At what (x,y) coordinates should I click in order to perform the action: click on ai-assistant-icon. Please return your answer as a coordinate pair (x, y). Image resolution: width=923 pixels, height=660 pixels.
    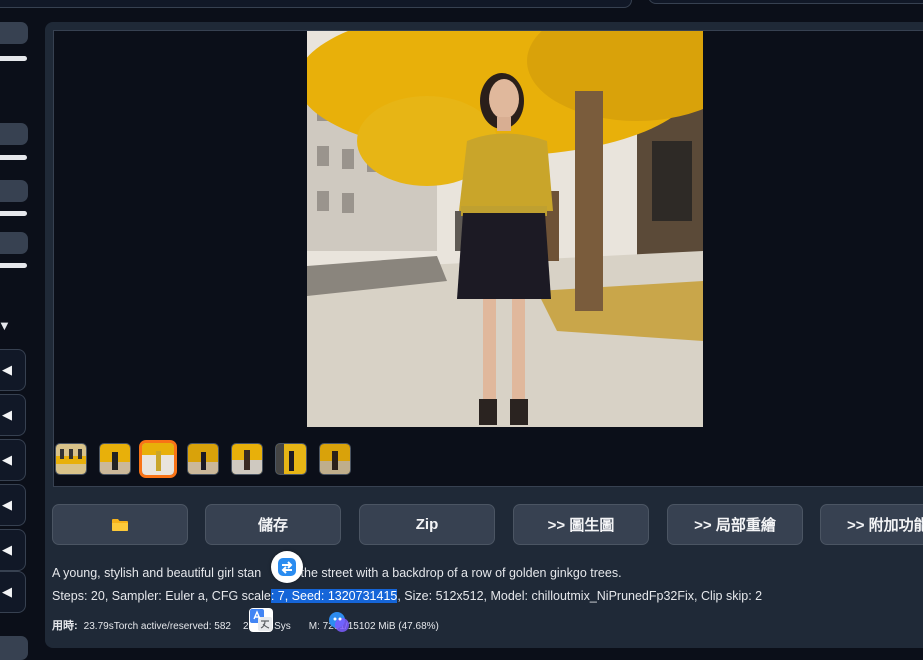
    Looking at the image, I should click on (339, 622).